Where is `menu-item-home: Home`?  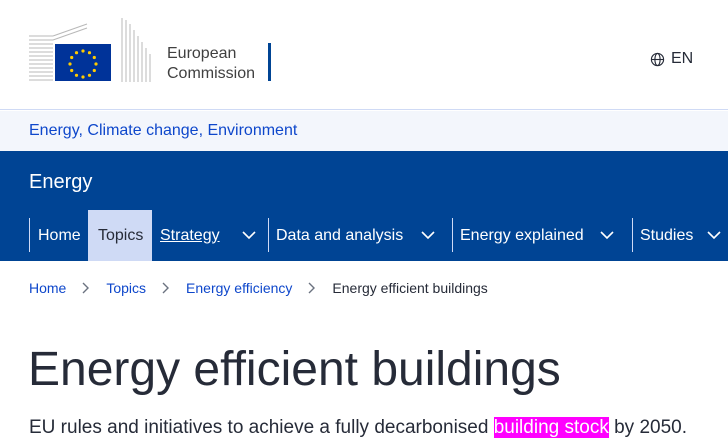
menu-item-home: Home is located at coordinates (44, 235).